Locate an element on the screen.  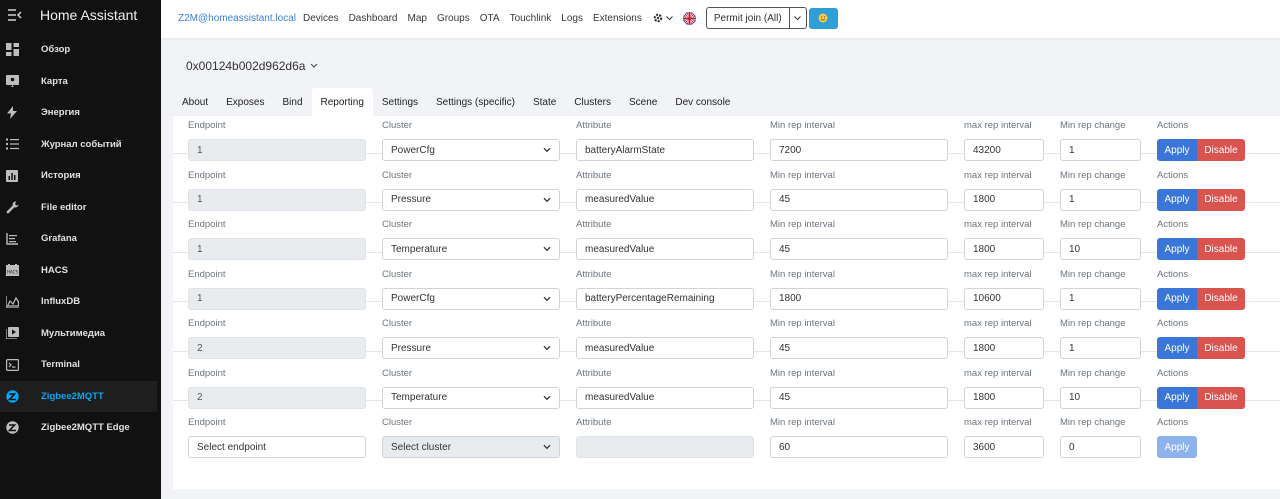
terminal-icon is located at coordinates (12, 365).